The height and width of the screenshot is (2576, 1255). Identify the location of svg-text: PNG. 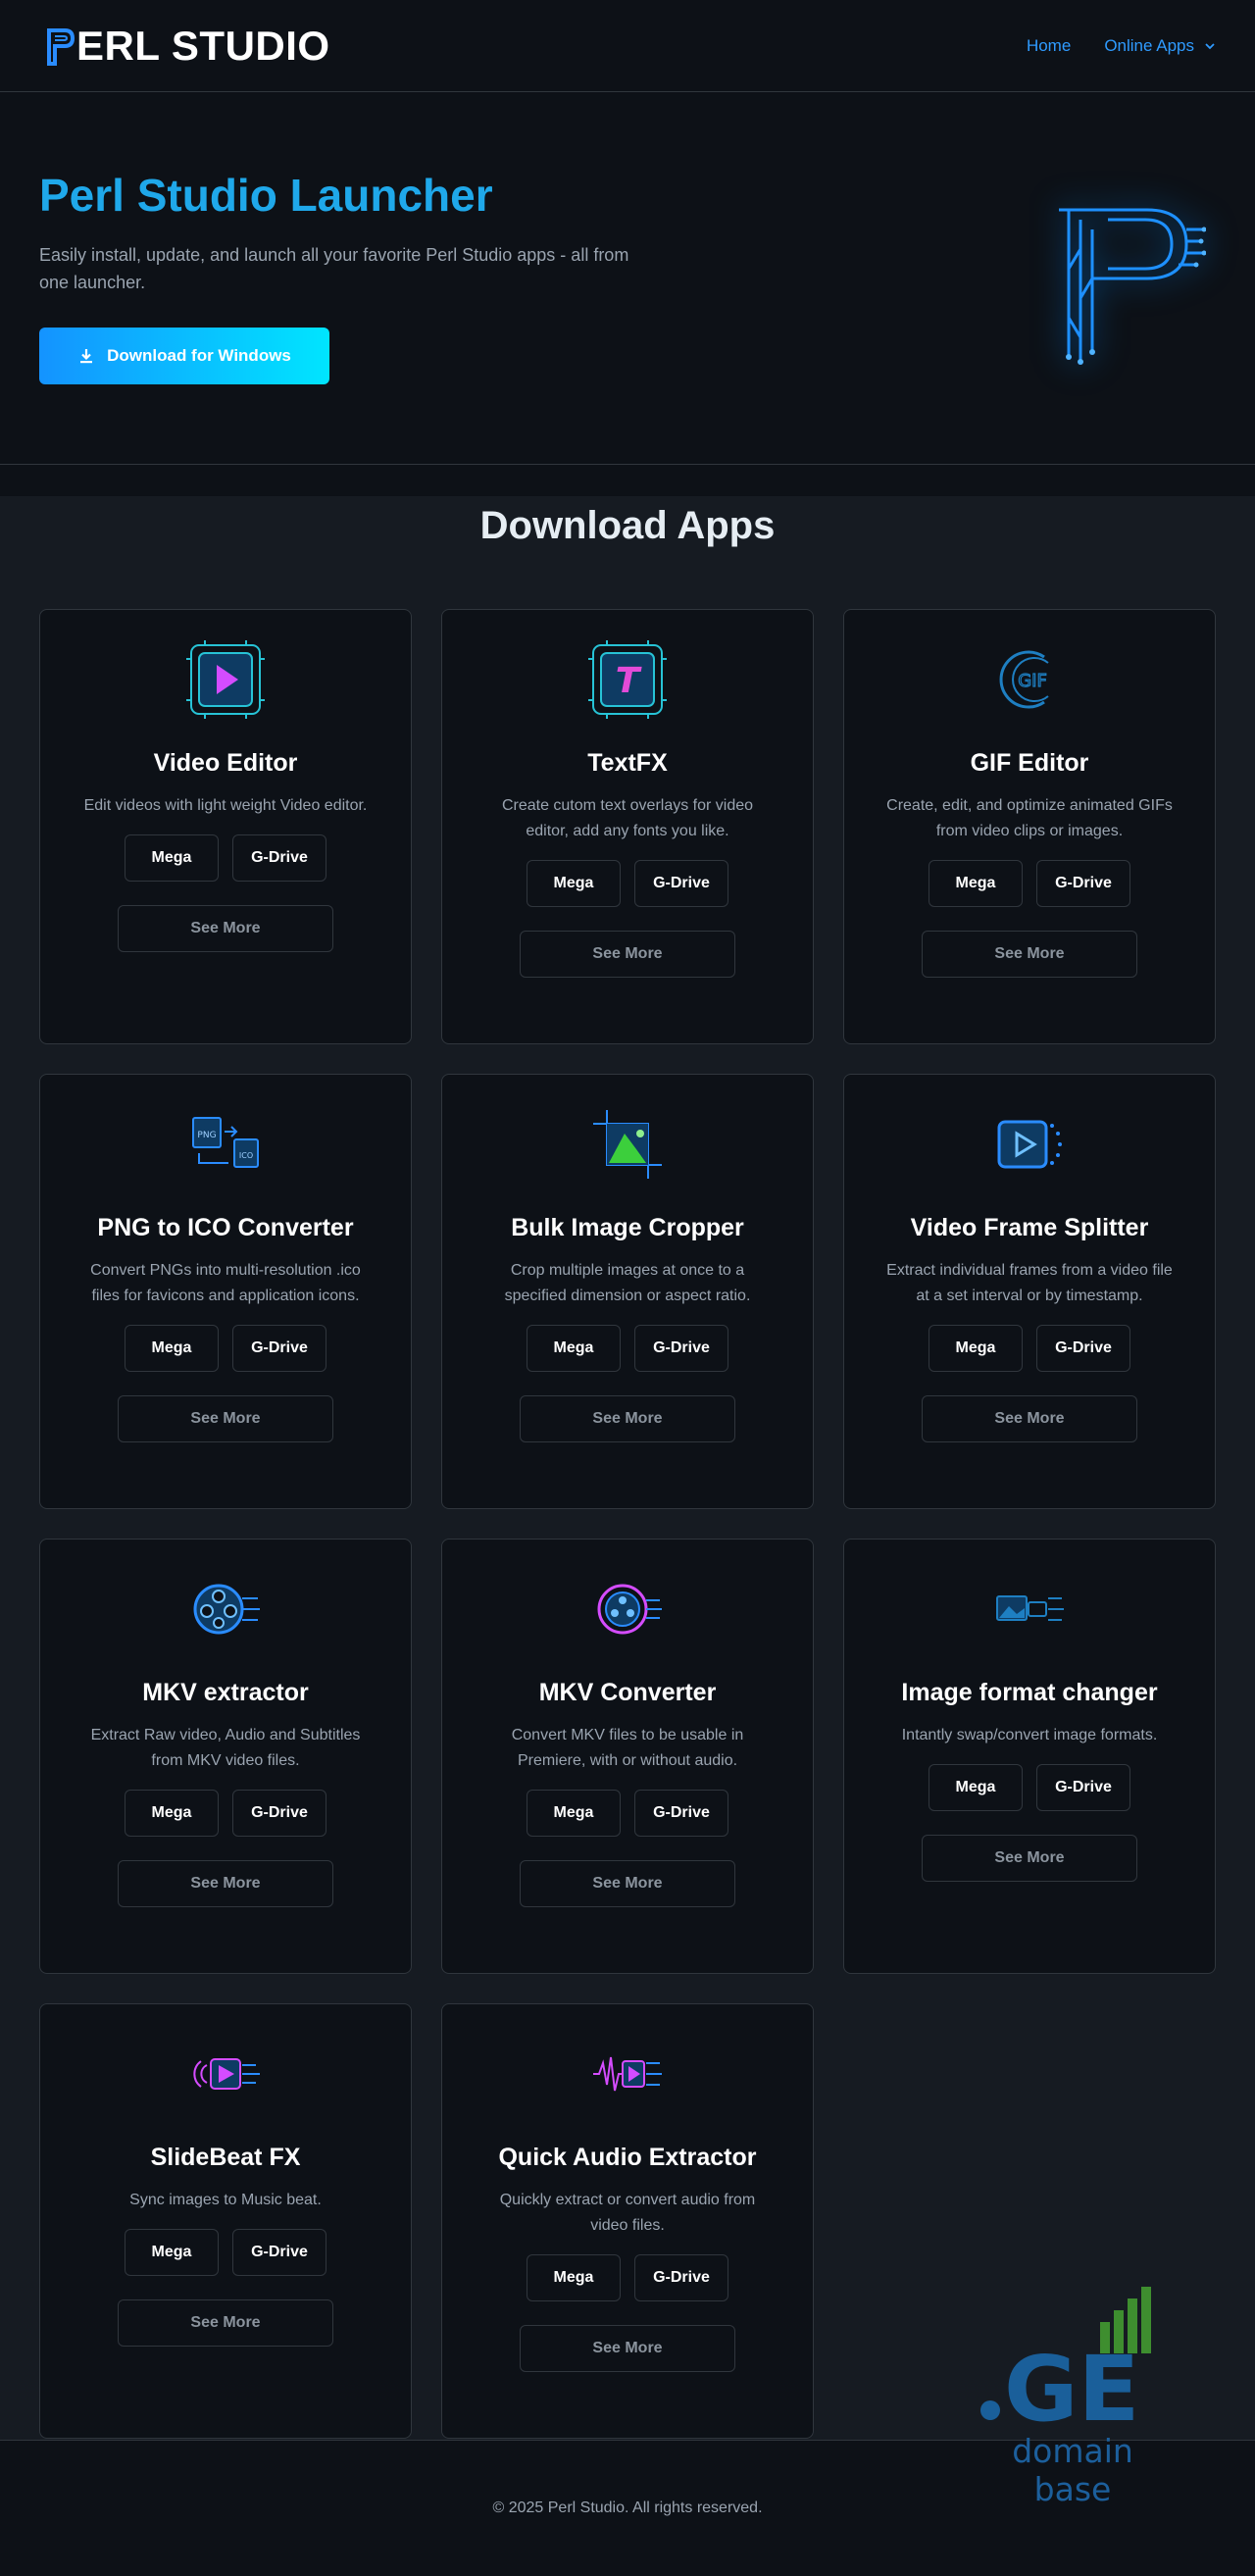
(206, 1135).